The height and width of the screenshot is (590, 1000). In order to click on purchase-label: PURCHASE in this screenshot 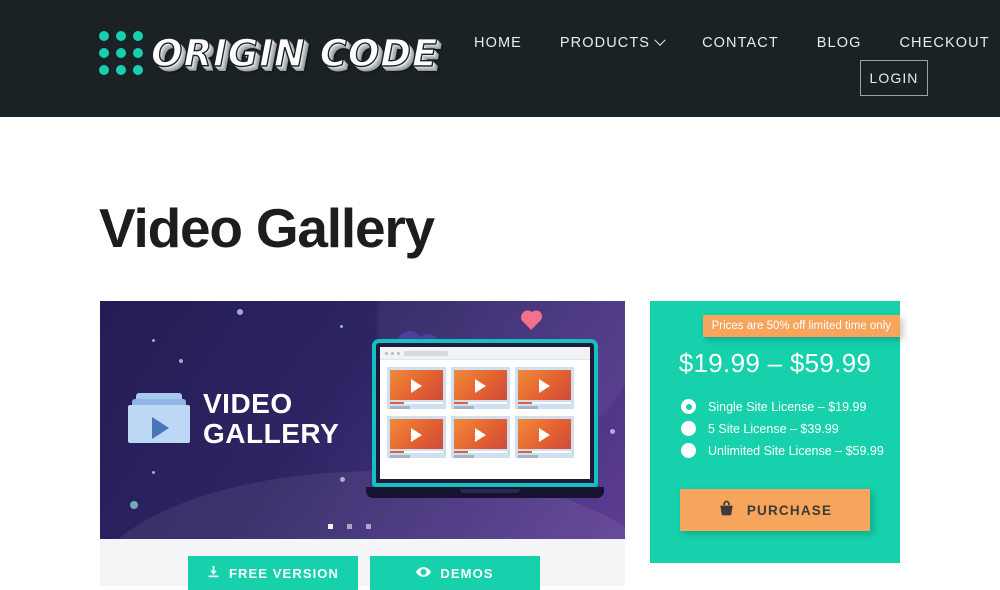, I will do `click(789, 510)`.